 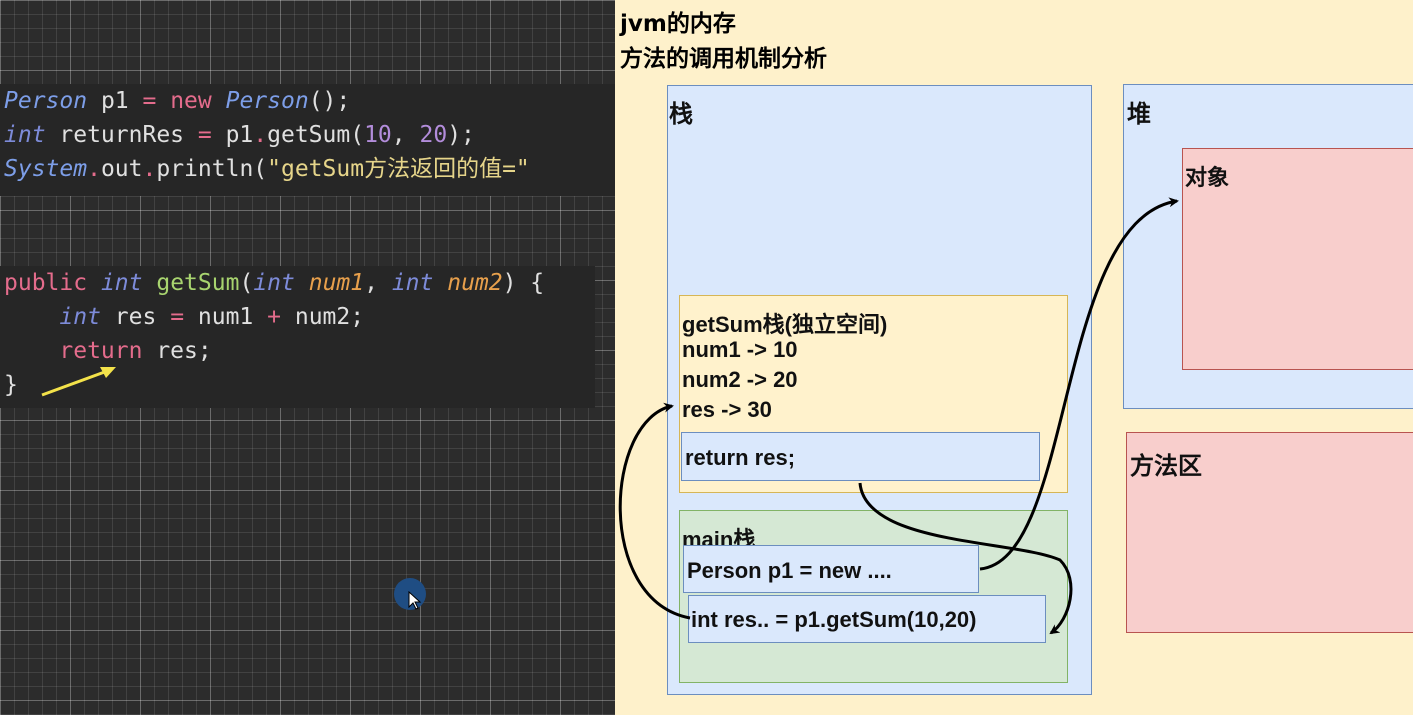 I want to click on yellow-arrow-annotation, so click(x=78, y=382).